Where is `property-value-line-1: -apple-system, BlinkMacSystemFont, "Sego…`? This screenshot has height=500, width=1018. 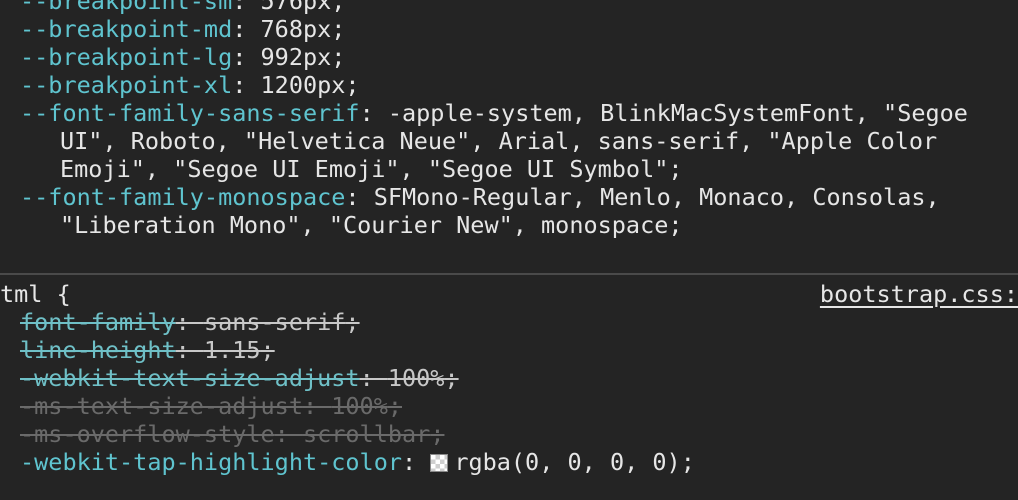
property-value-line-1: -apple-system, BlinkMacSystemFont, "Sego… is located at coordinates (678, 113).